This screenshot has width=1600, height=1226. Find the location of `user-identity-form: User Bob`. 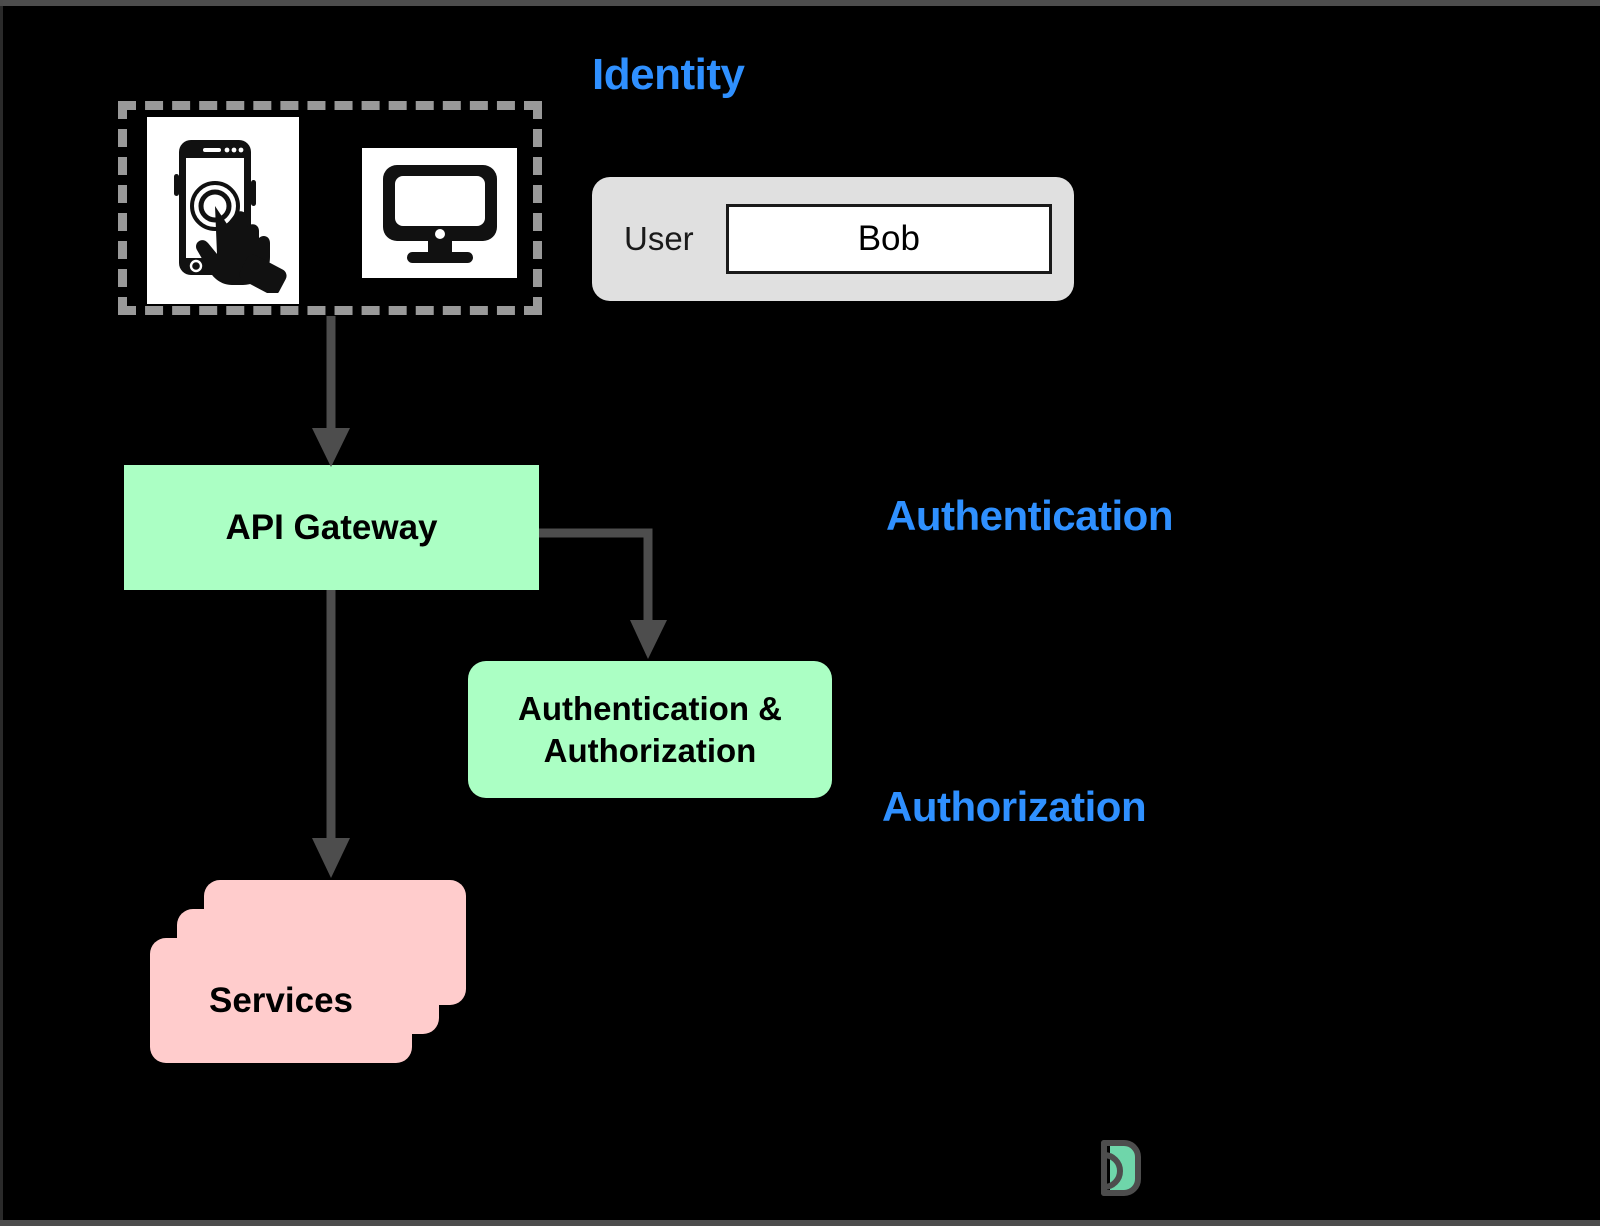

user-identity-form: User Bob is located at coordinates (833, 239).